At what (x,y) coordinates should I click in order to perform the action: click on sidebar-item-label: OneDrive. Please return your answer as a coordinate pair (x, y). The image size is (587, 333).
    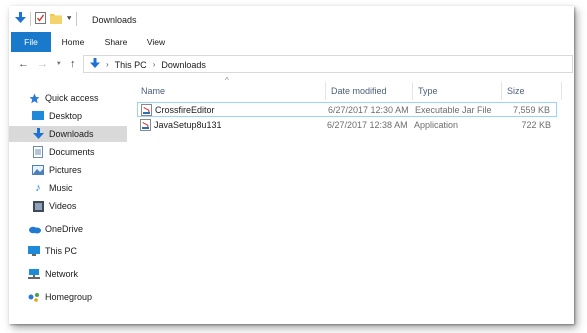
    Looking at the image, I should click on (64, 229).